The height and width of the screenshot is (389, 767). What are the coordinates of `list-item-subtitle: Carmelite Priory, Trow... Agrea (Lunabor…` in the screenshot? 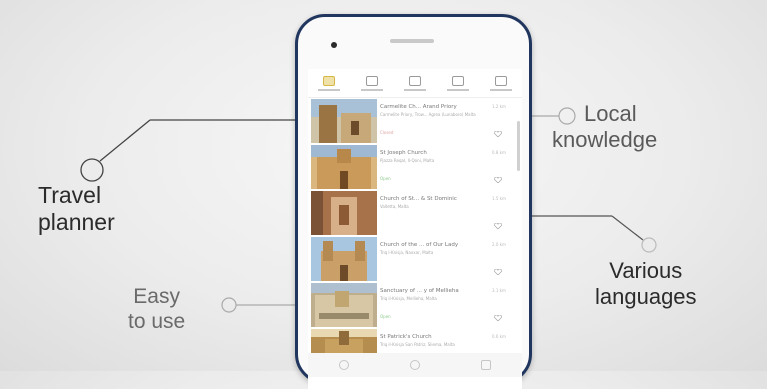 It's located at (428, 114).